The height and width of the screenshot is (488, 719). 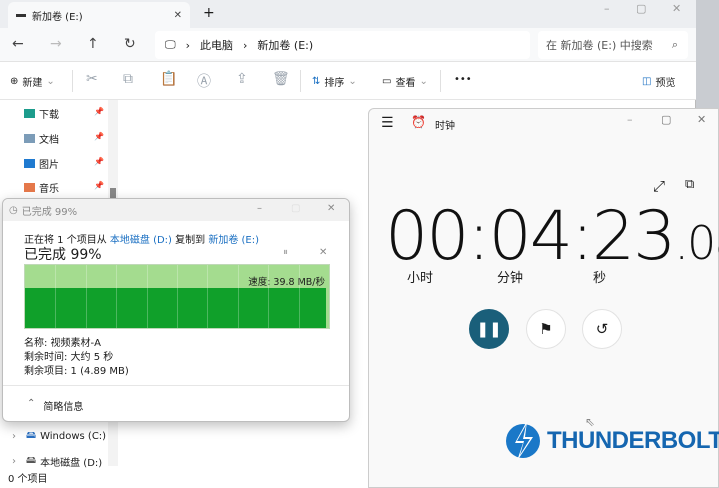 I want to click on expand-icon: ⤢, so click(x=659, y=186).